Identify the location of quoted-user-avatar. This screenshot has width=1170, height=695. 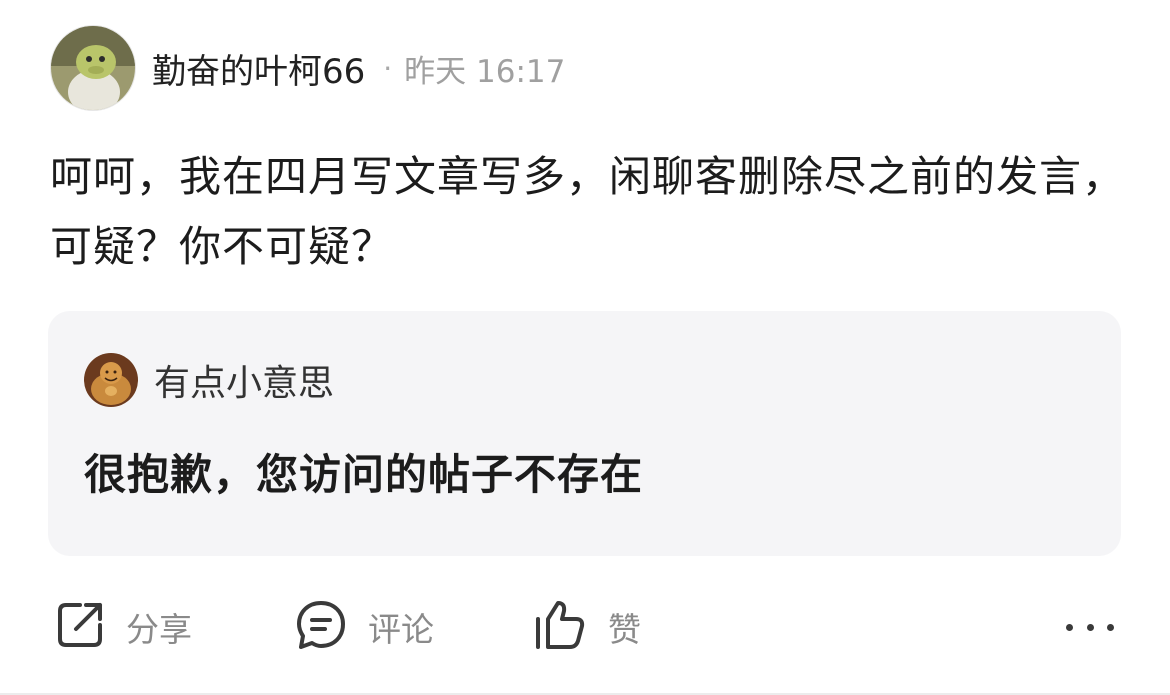
(111, 380).